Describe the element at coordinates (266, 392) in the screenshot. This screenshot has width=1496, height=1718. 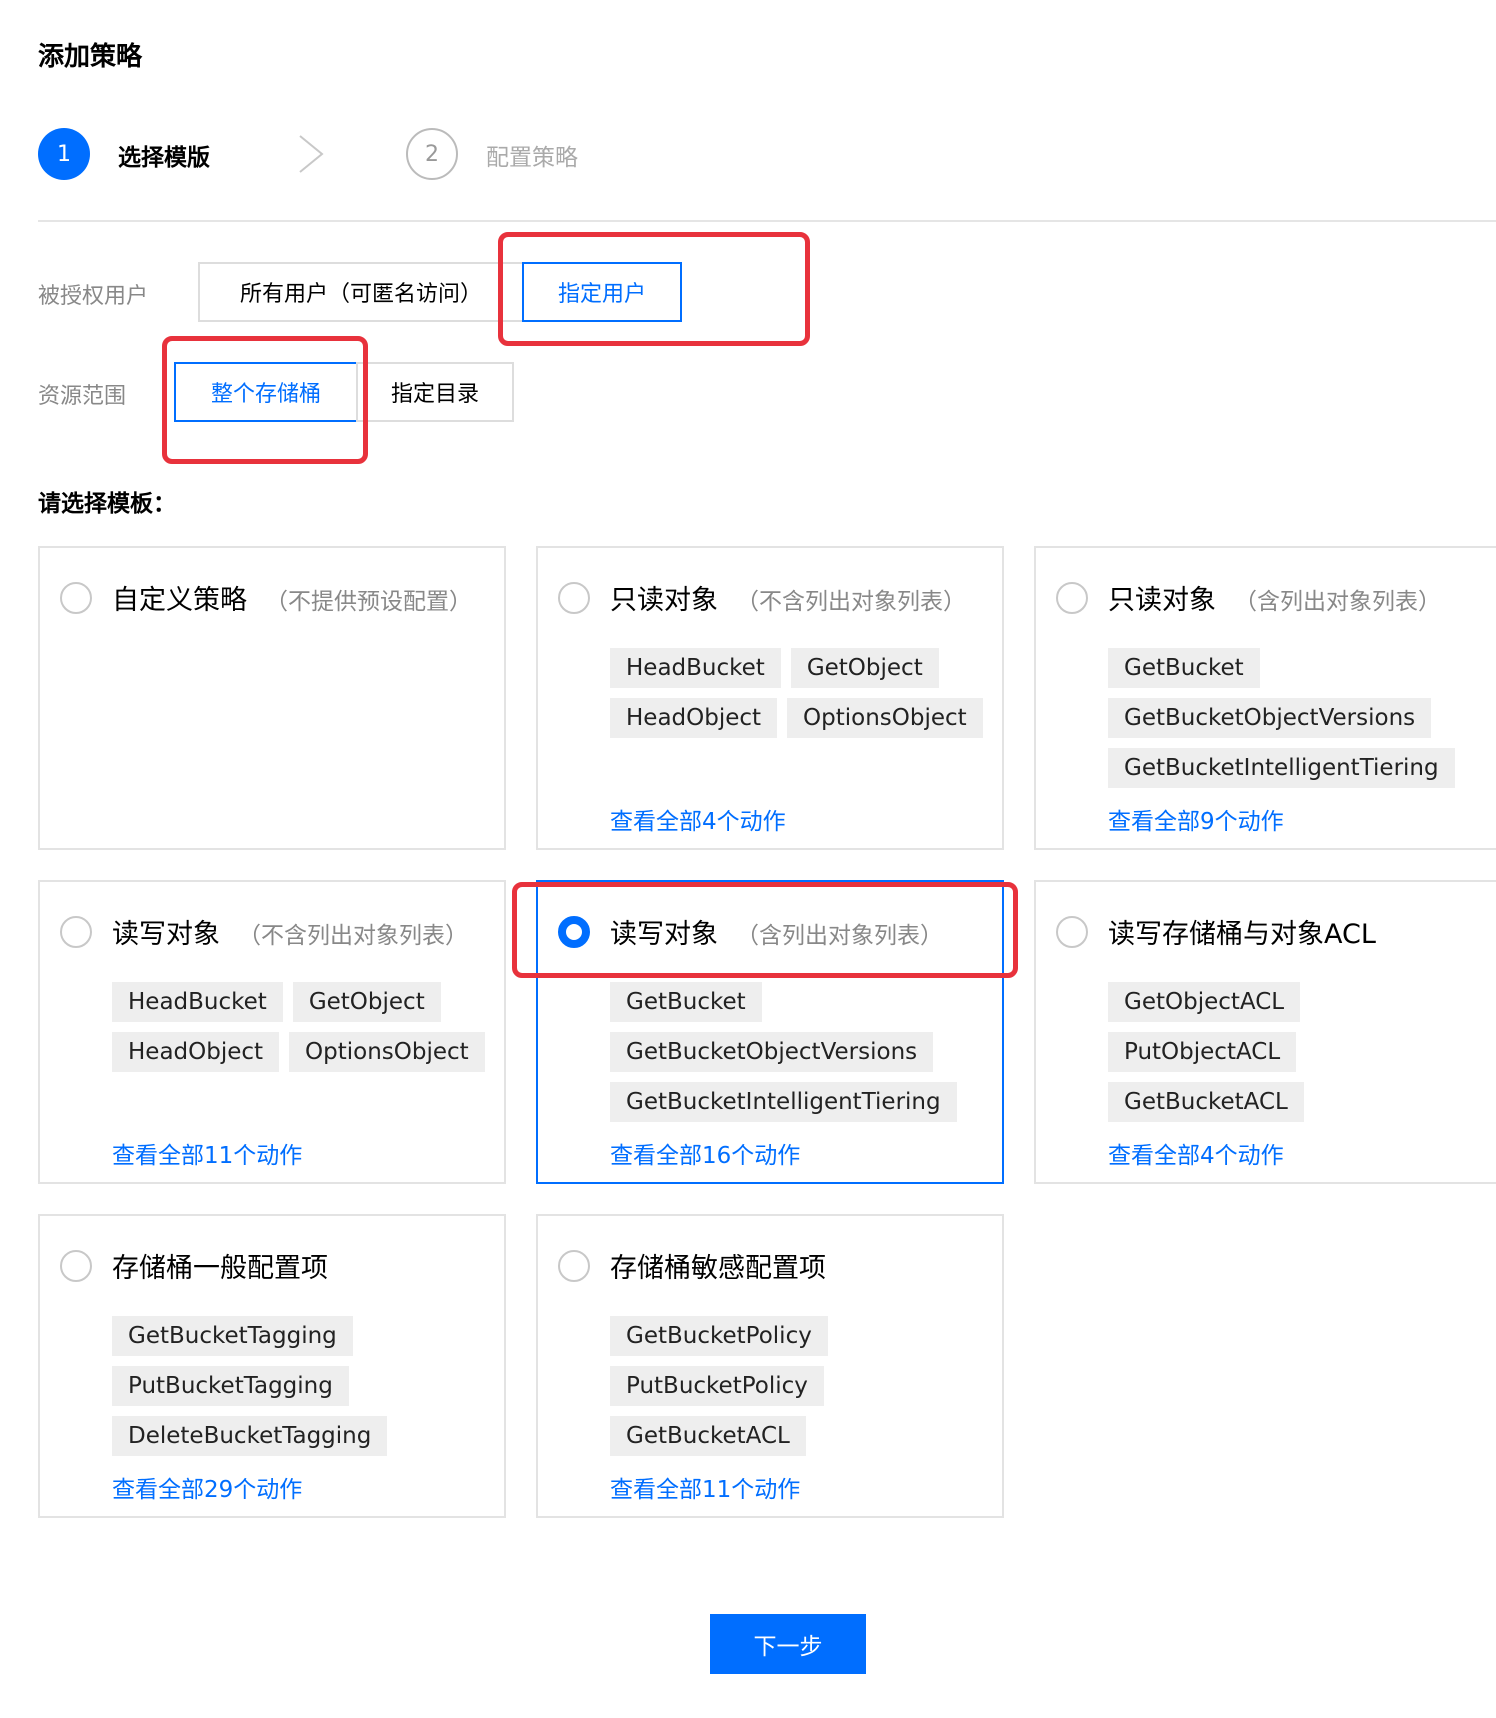
I see `option-whole-bucket: 整个存储桶` at that location.